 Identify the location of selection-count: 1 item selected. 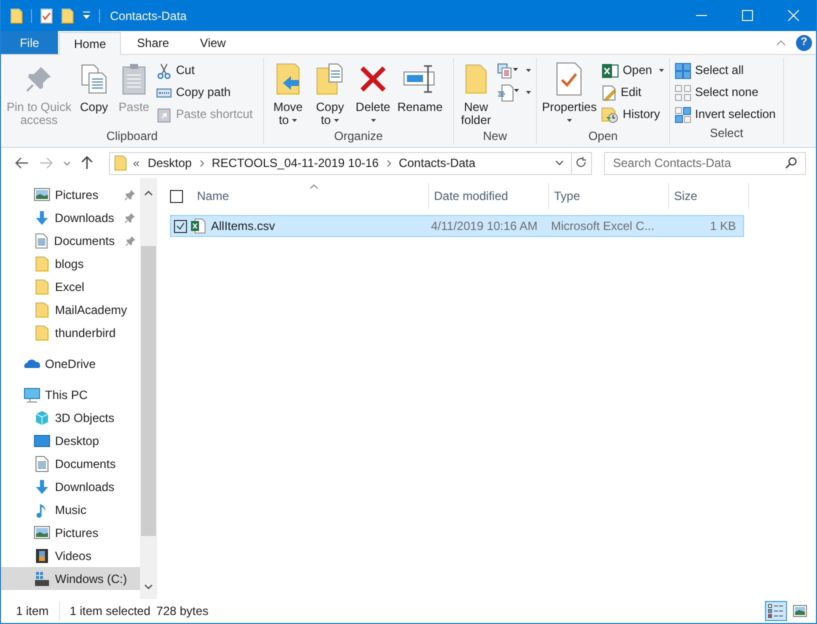
(109, 611).